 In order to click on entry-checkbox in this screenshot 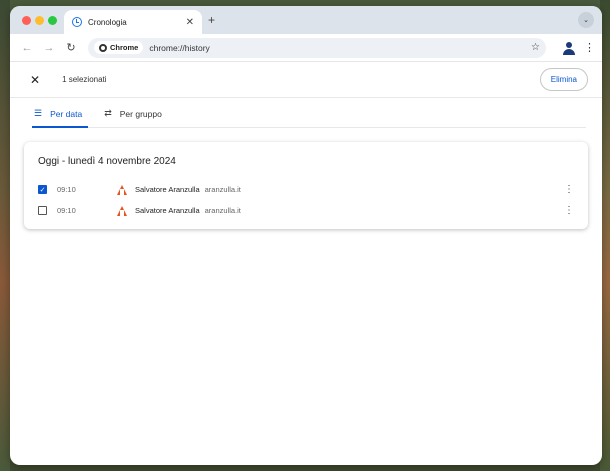, I will do `click(42, 210)`.